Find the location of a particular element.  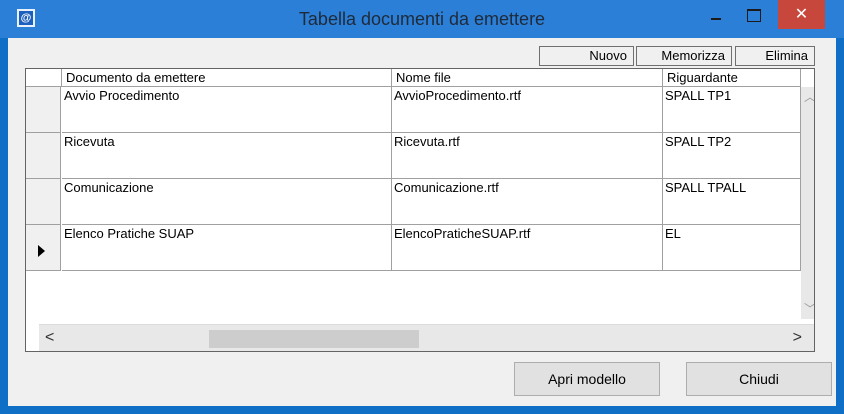

cell-riguardante: SPALL TPALL is located at coordinates (732, 202).